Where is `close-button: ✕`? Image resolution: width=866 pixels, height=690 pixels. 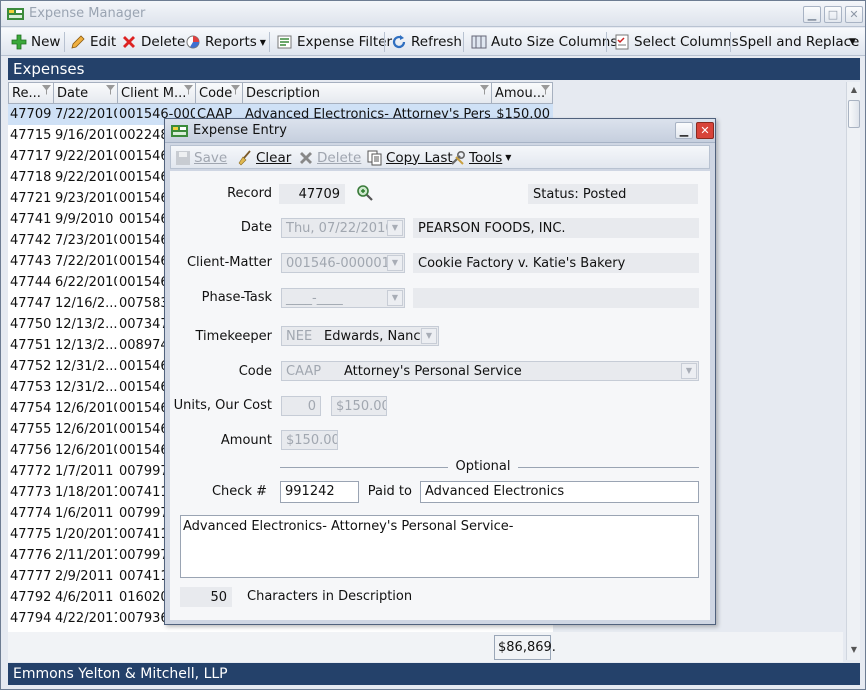
close-button: ✕ is located at coordinates (854, 14).